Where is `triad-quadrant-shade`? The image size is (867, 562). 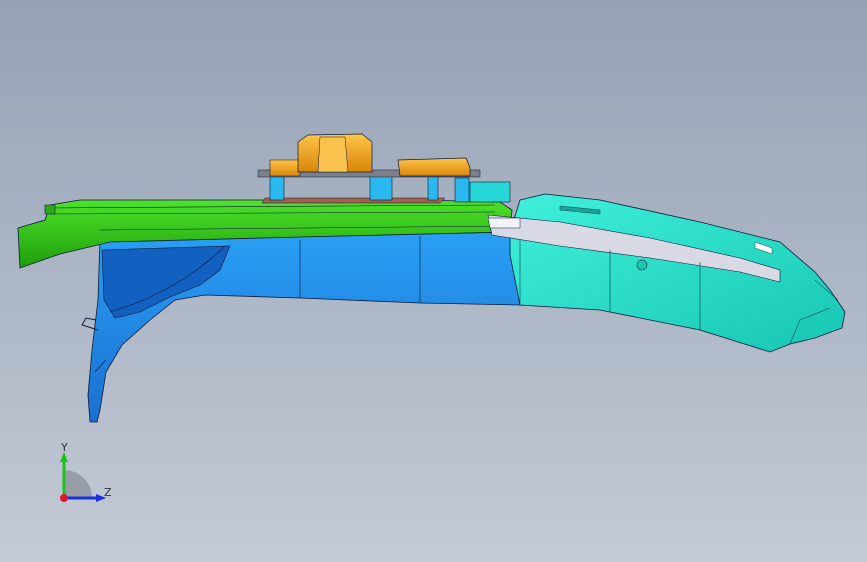 triad-quadrant-shade is located at coordinates (78, 484).